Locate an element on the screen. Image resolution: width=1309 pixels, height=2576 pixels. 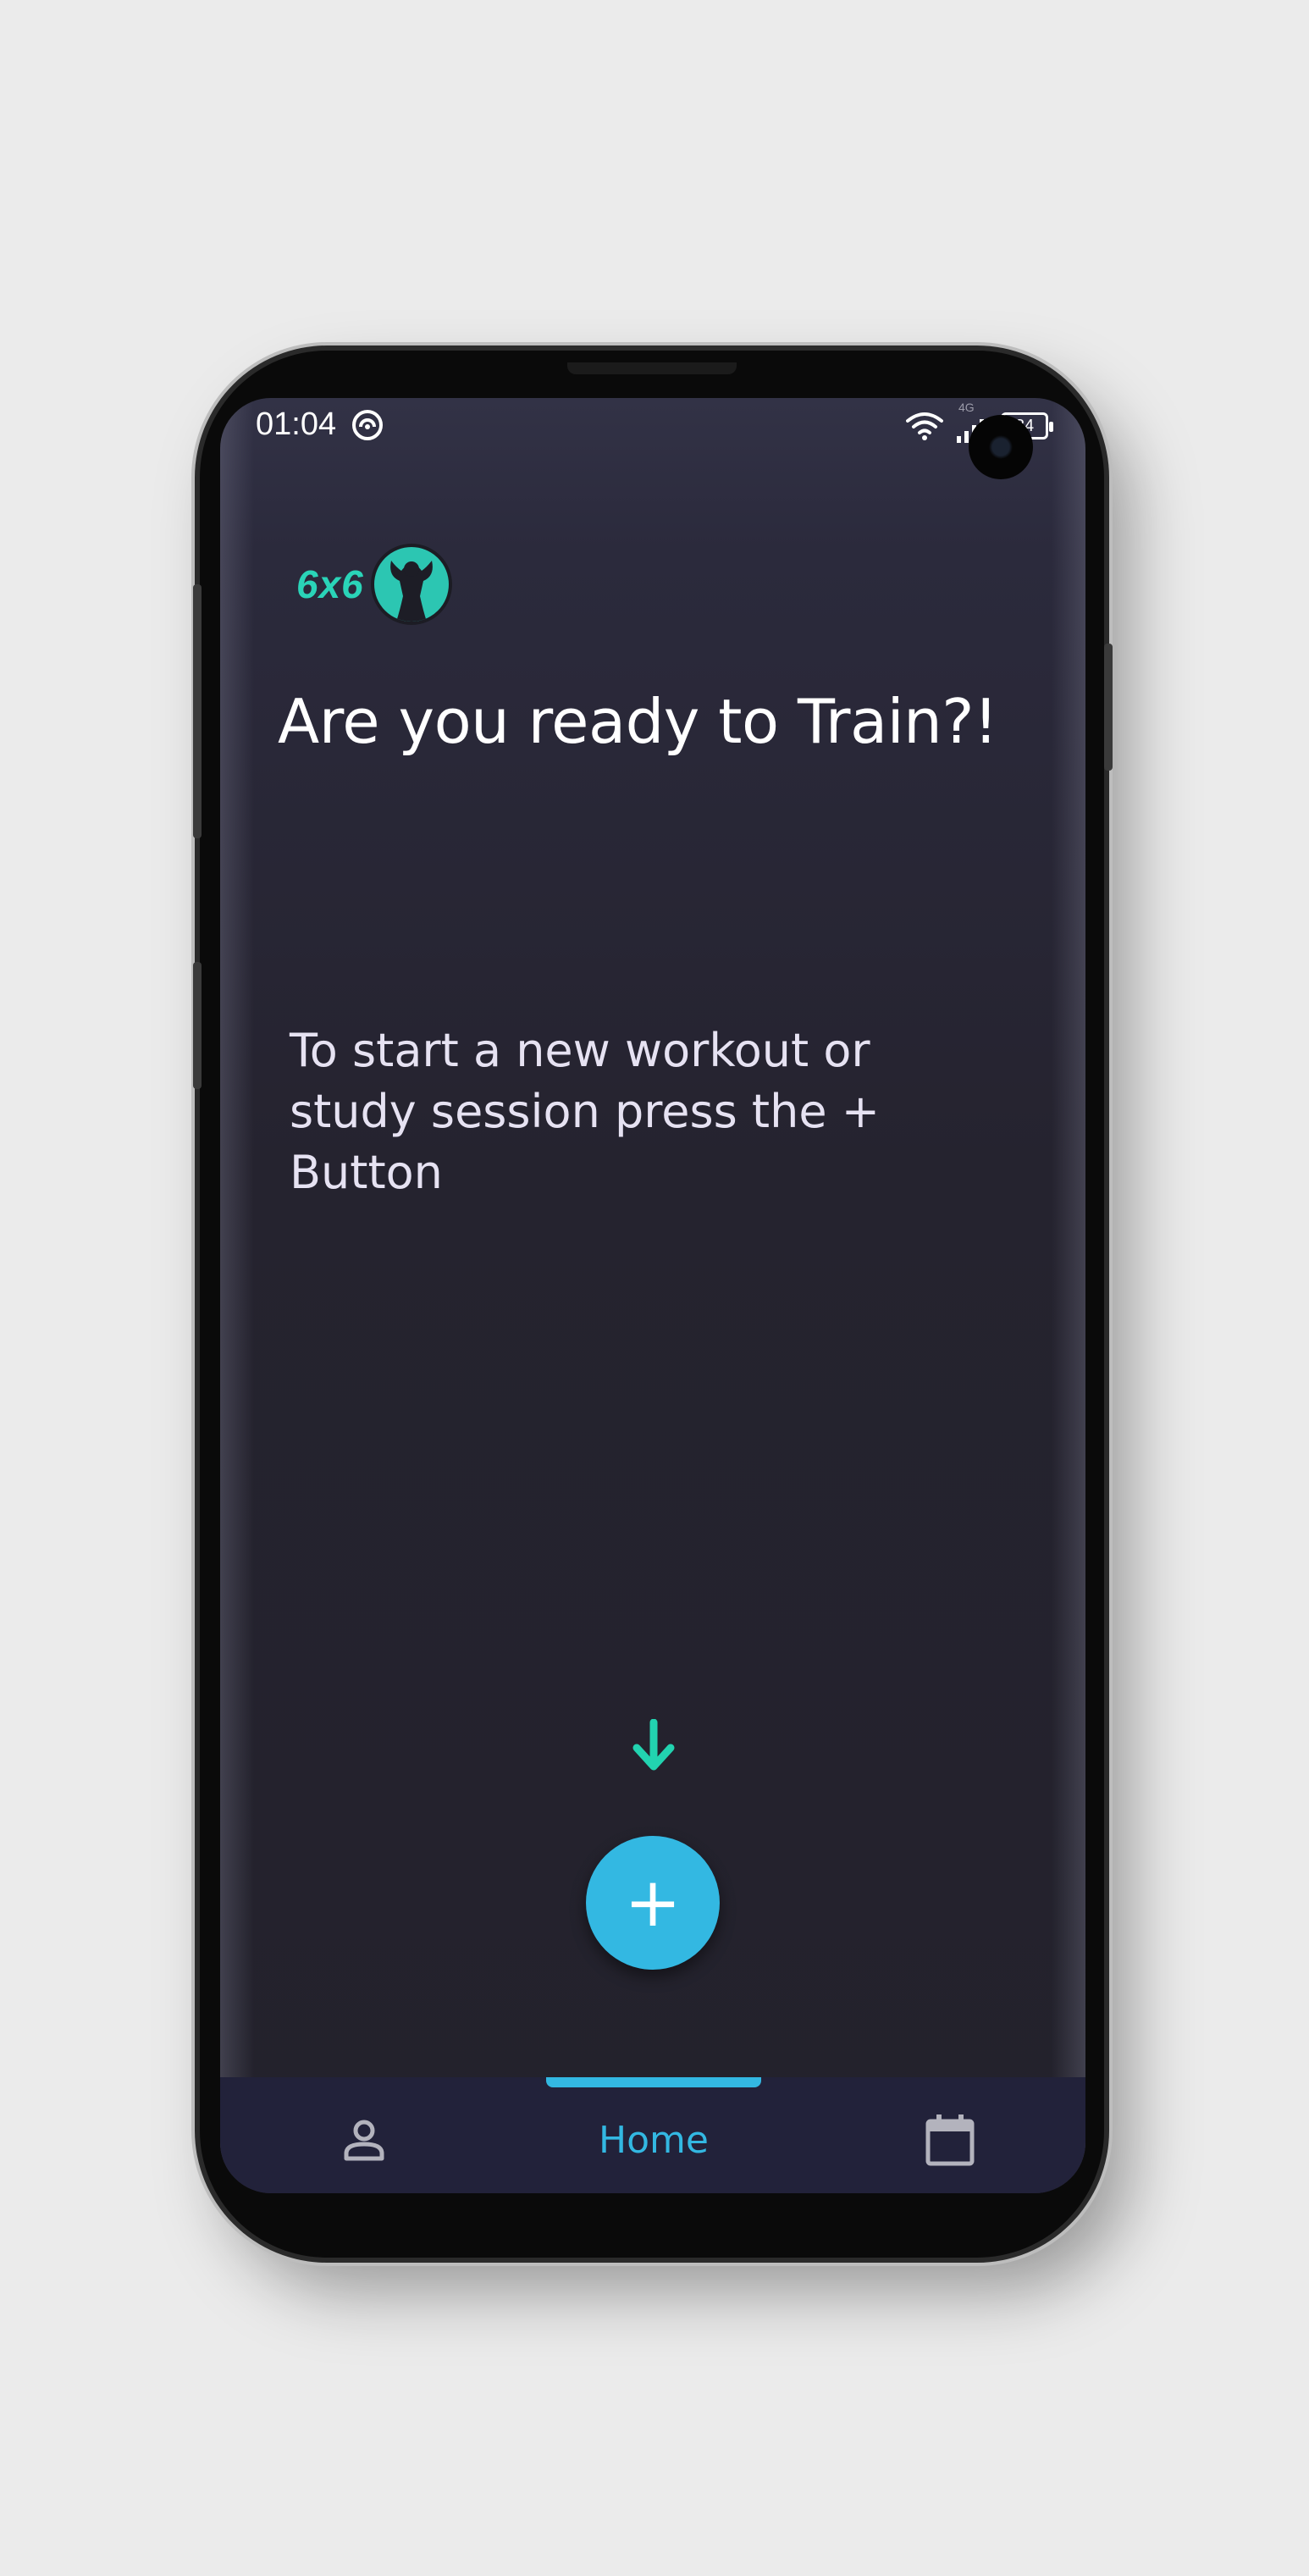
nav-home-label: Home is located at coordinates (654, 2140).